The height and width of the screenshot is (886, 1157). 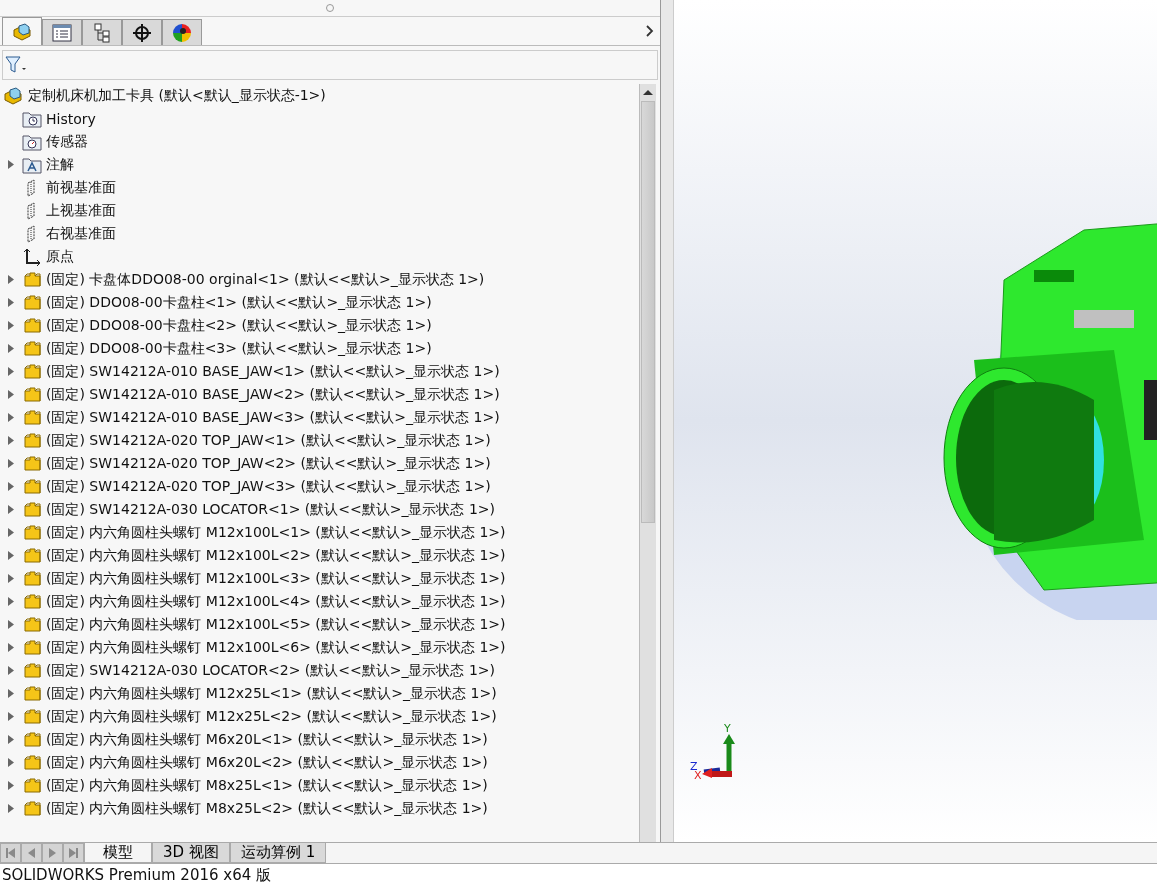 I want to click on tree-item: 前视基准面, so click(x=81, y=187).